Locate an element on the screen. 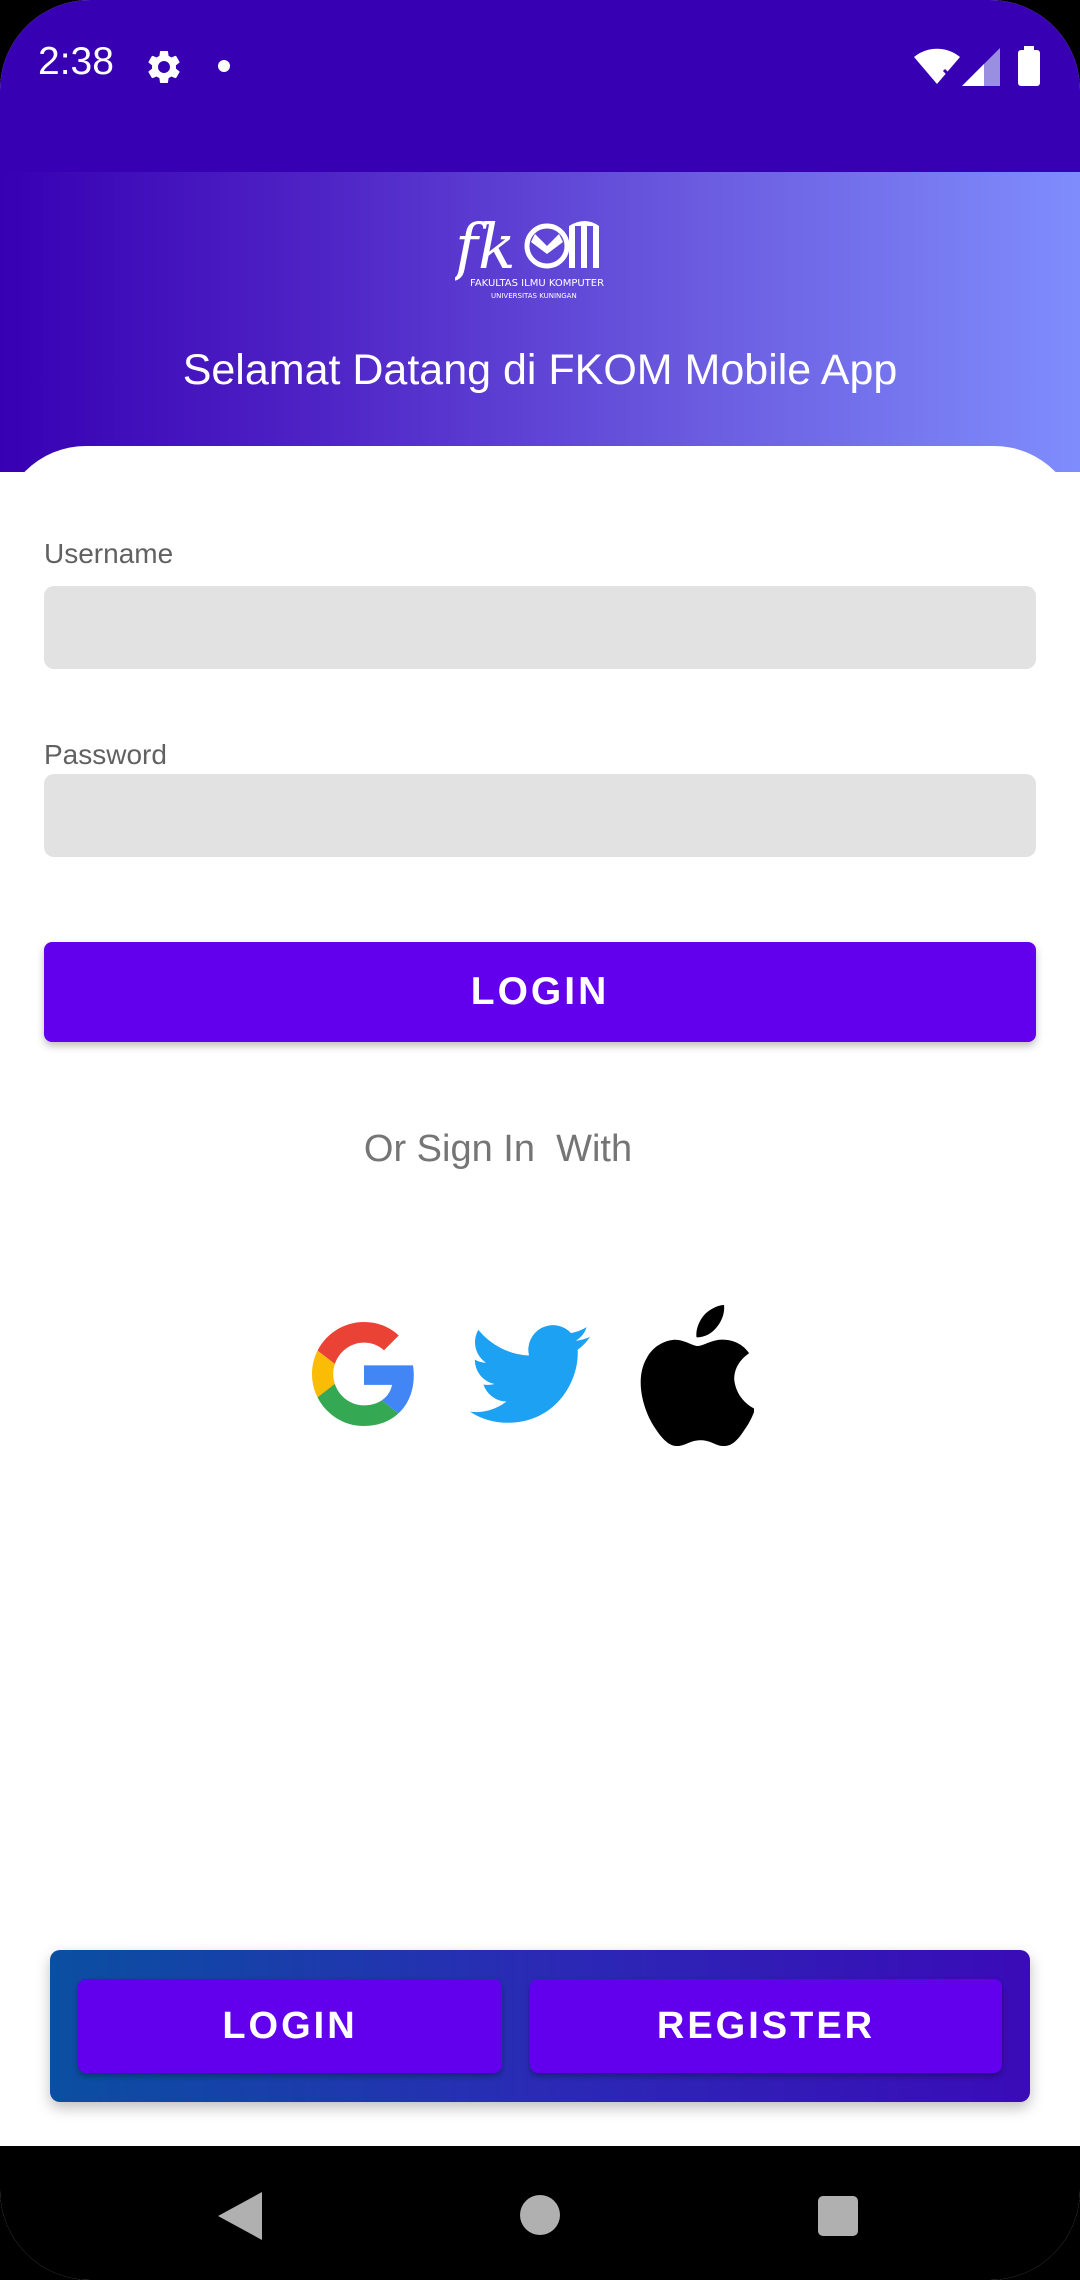  status-bar: 2:38 is located at coordinates (540, 86).